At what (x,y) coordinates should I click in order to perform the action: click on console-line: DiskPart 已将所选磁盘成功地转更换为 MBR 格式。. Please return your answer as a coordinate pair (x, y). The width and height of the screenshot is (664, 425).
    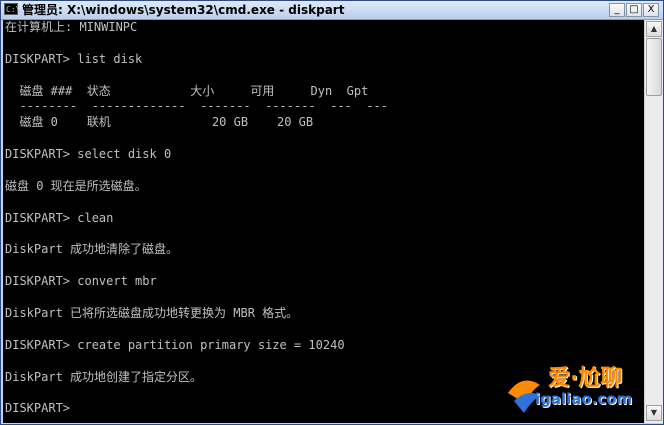
    Looking at the image, I should click on (152, 313).